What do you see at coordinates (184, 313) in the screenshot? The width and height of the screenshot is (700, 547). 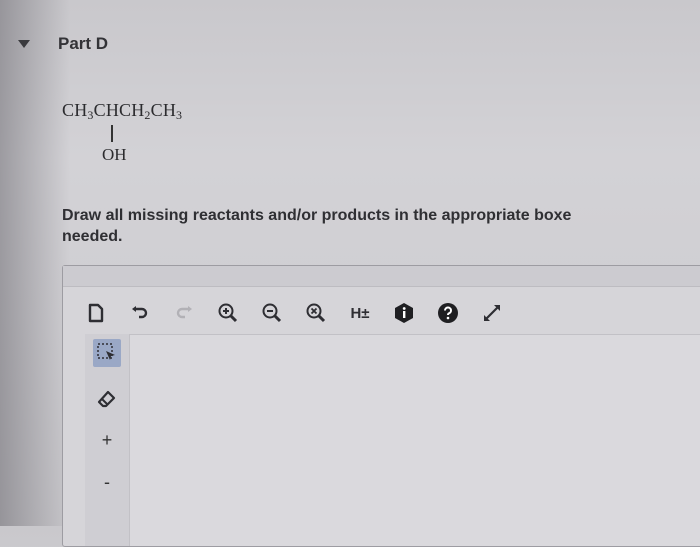 I see `redo-icon` at bounding box center [184, 313].